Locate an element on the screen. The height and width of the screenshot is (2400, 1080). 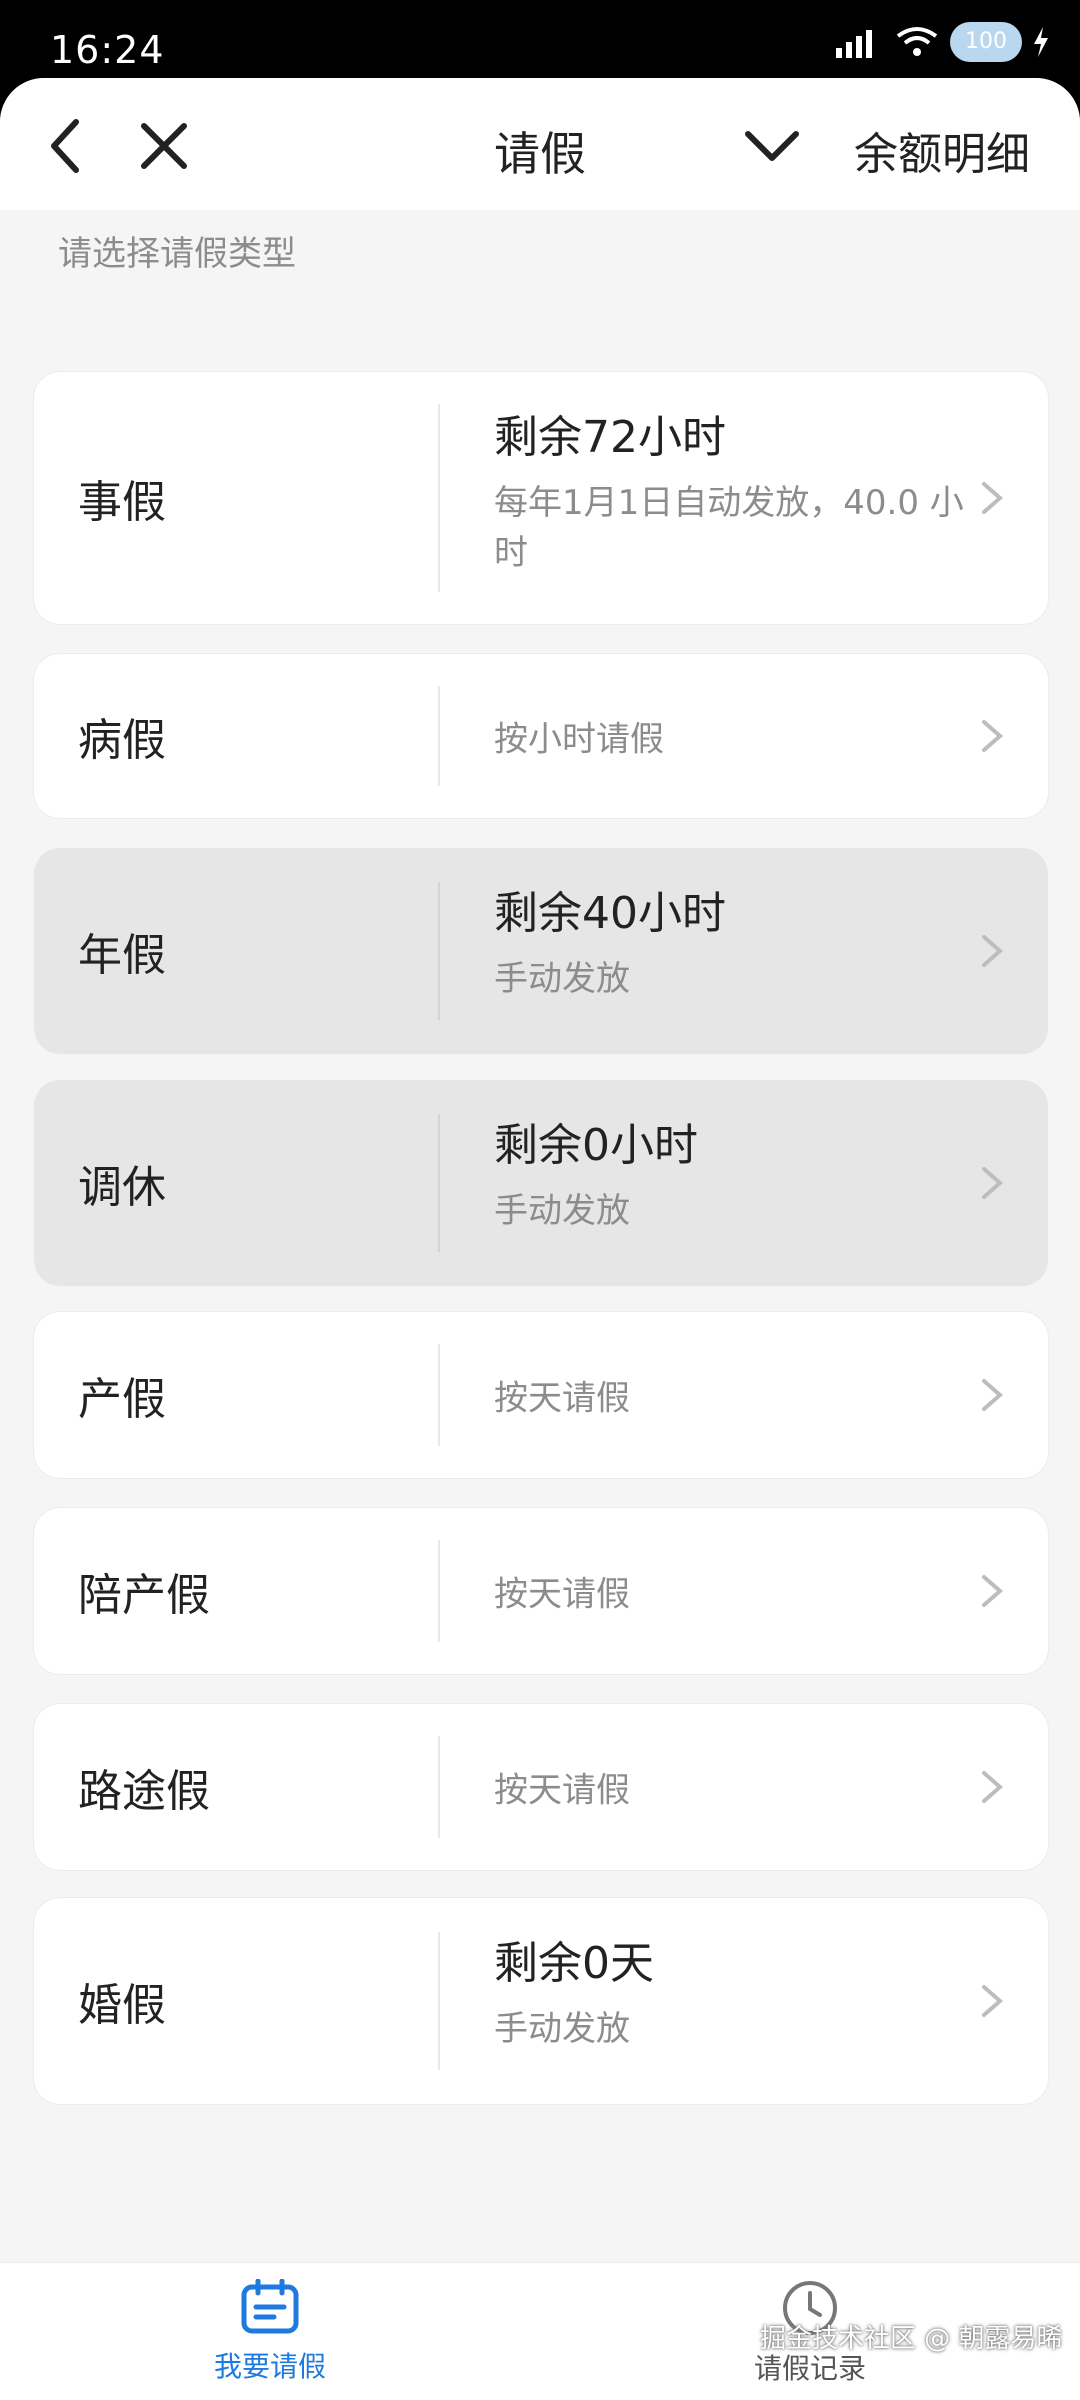
watermark: 掘金技术社区 @ 朝露易晞 is located at coordinates (911, 2339).